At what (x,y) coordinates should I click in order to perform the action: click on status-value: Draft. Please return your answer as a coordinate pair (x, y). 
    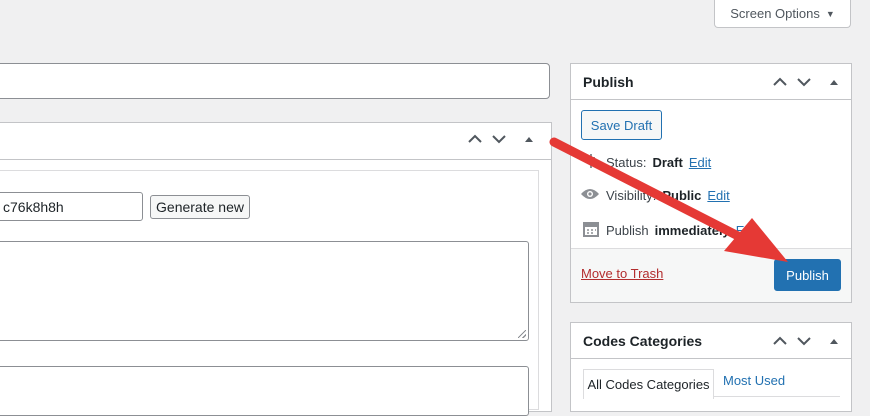
    Looking at the image, I should click on (667, 162).